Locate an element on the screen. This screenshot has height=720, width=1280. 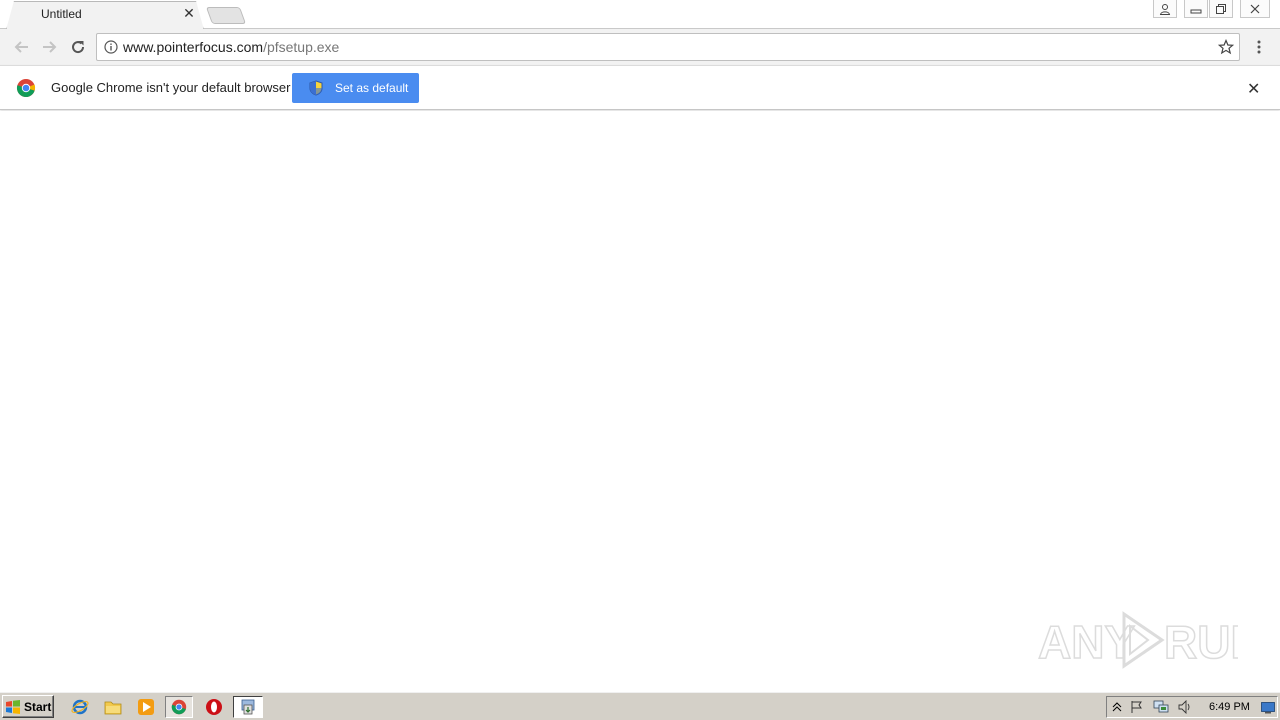
installer-icon is located at coordinates (248, 707).